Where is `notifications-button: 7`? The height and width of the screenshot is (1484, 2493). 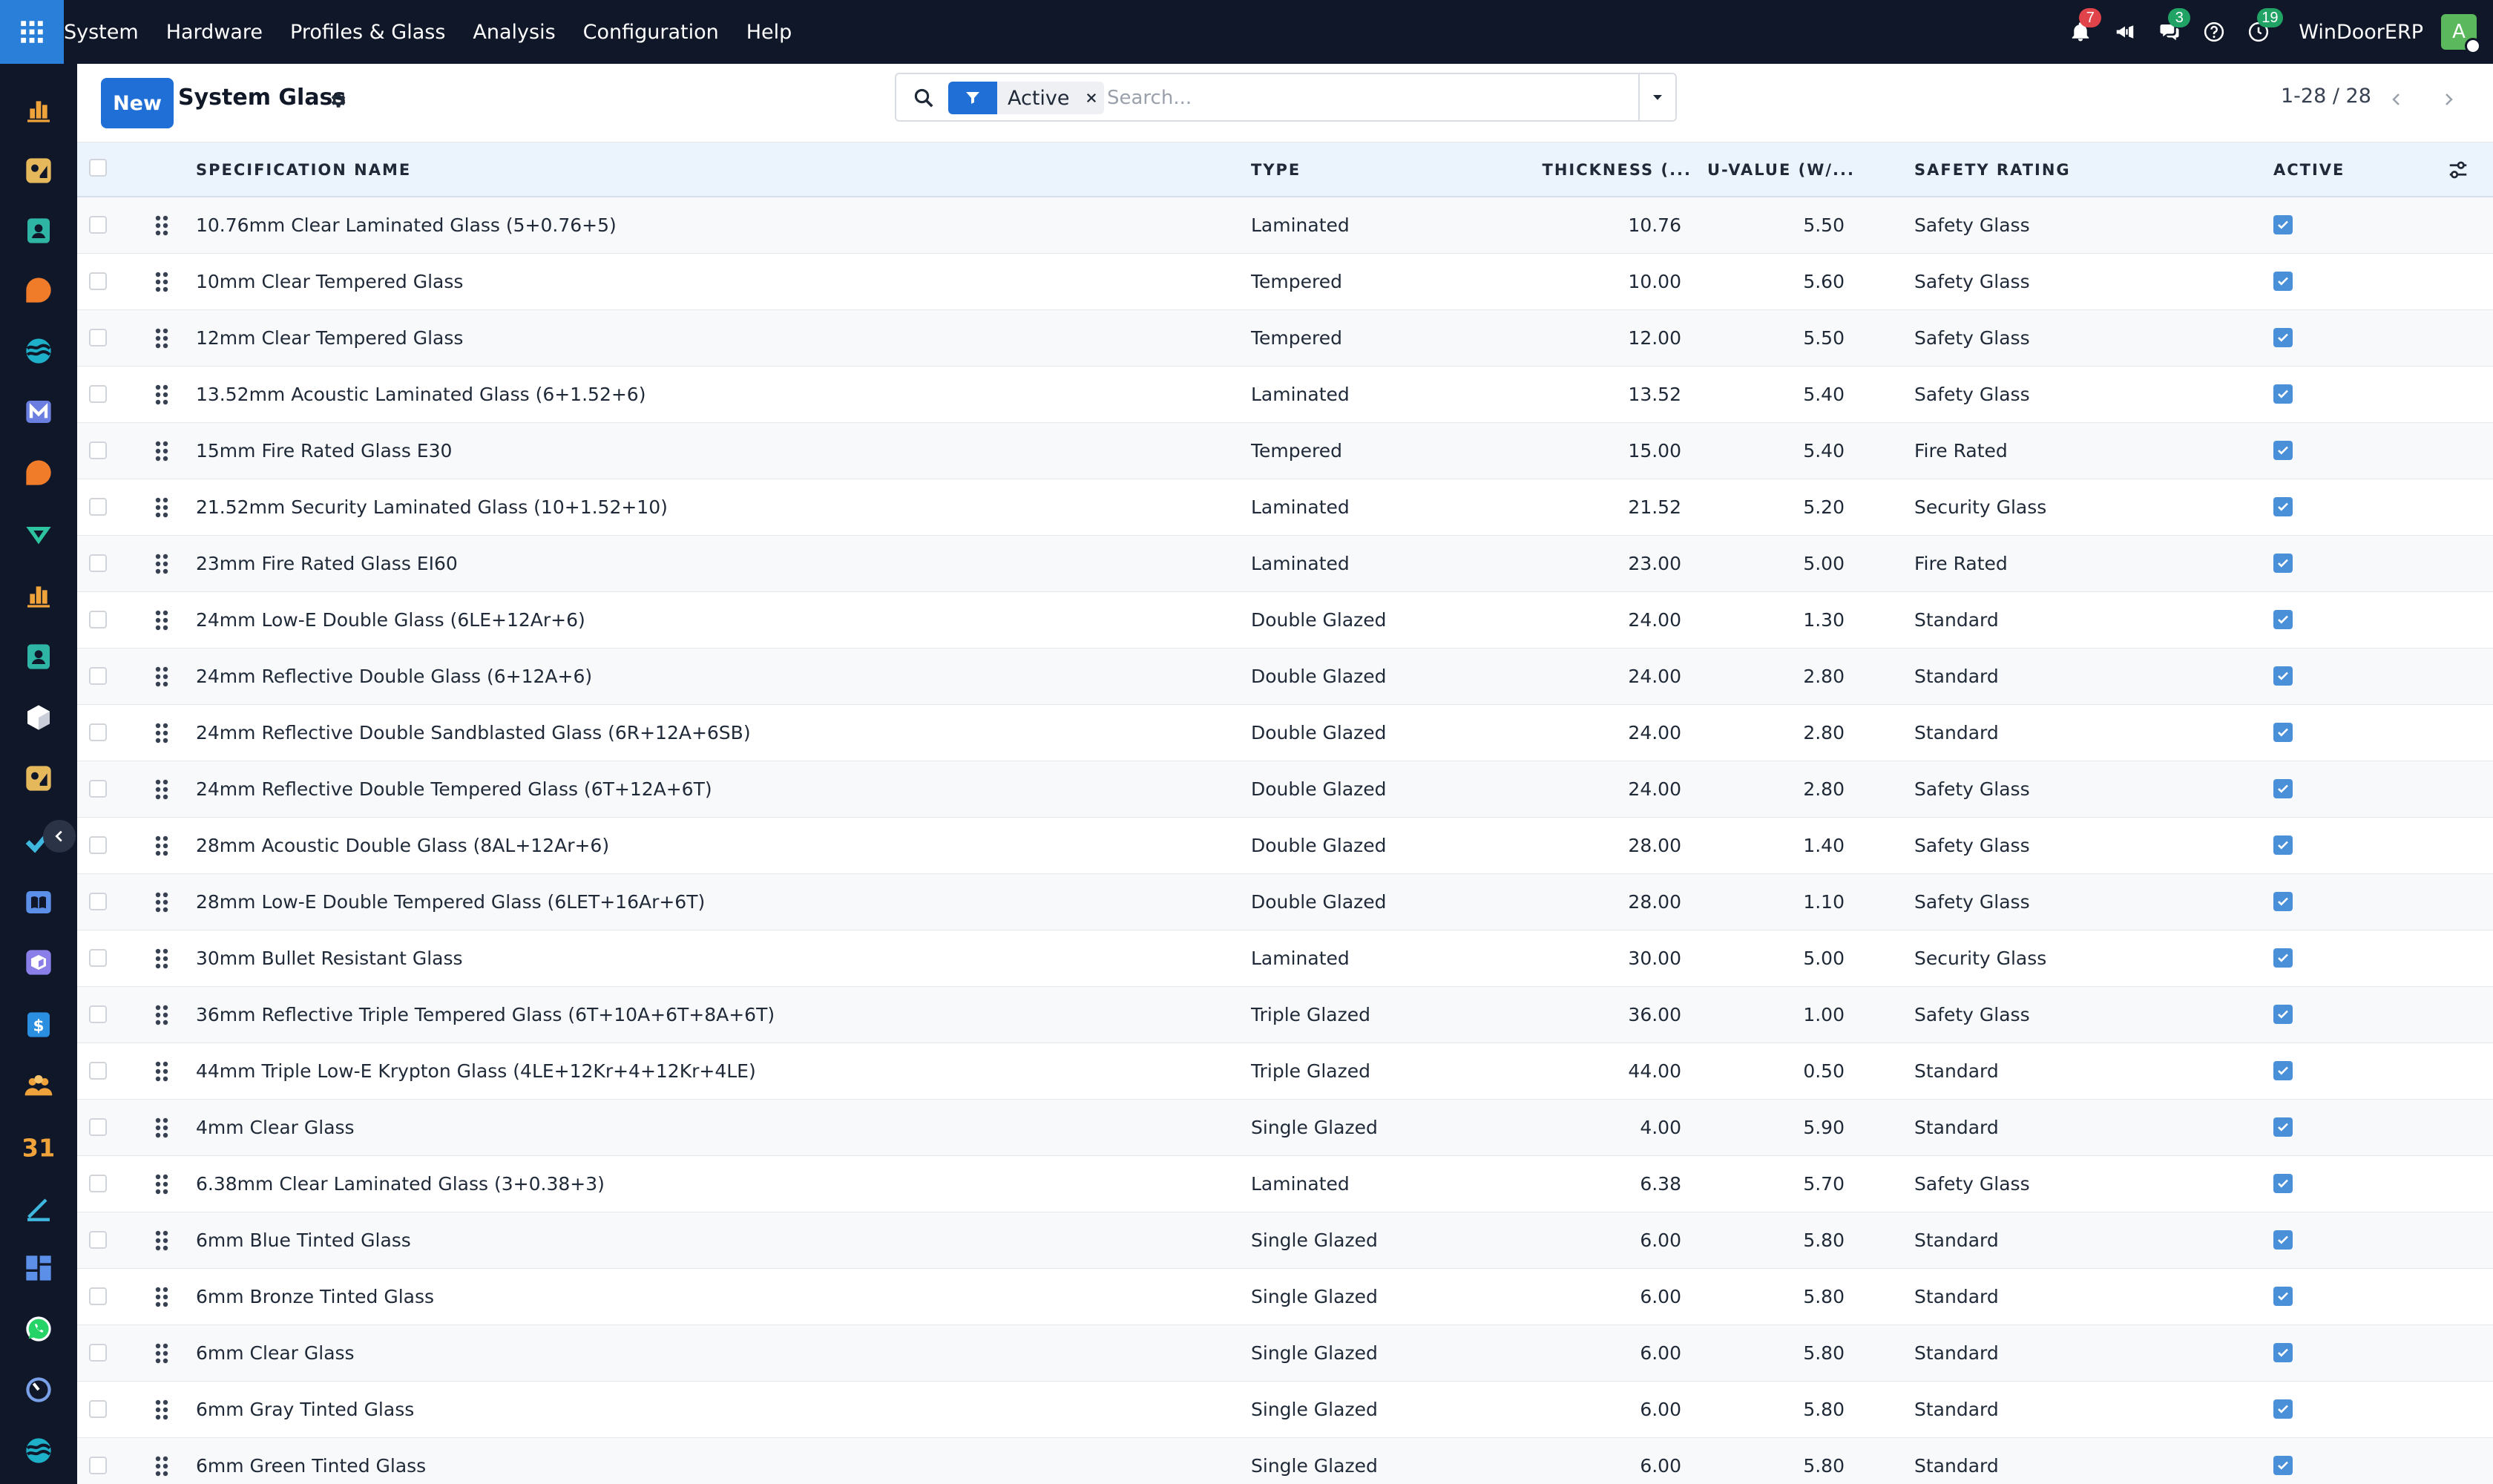
notifications-button: 7 is located at coordinates (2084, 27).